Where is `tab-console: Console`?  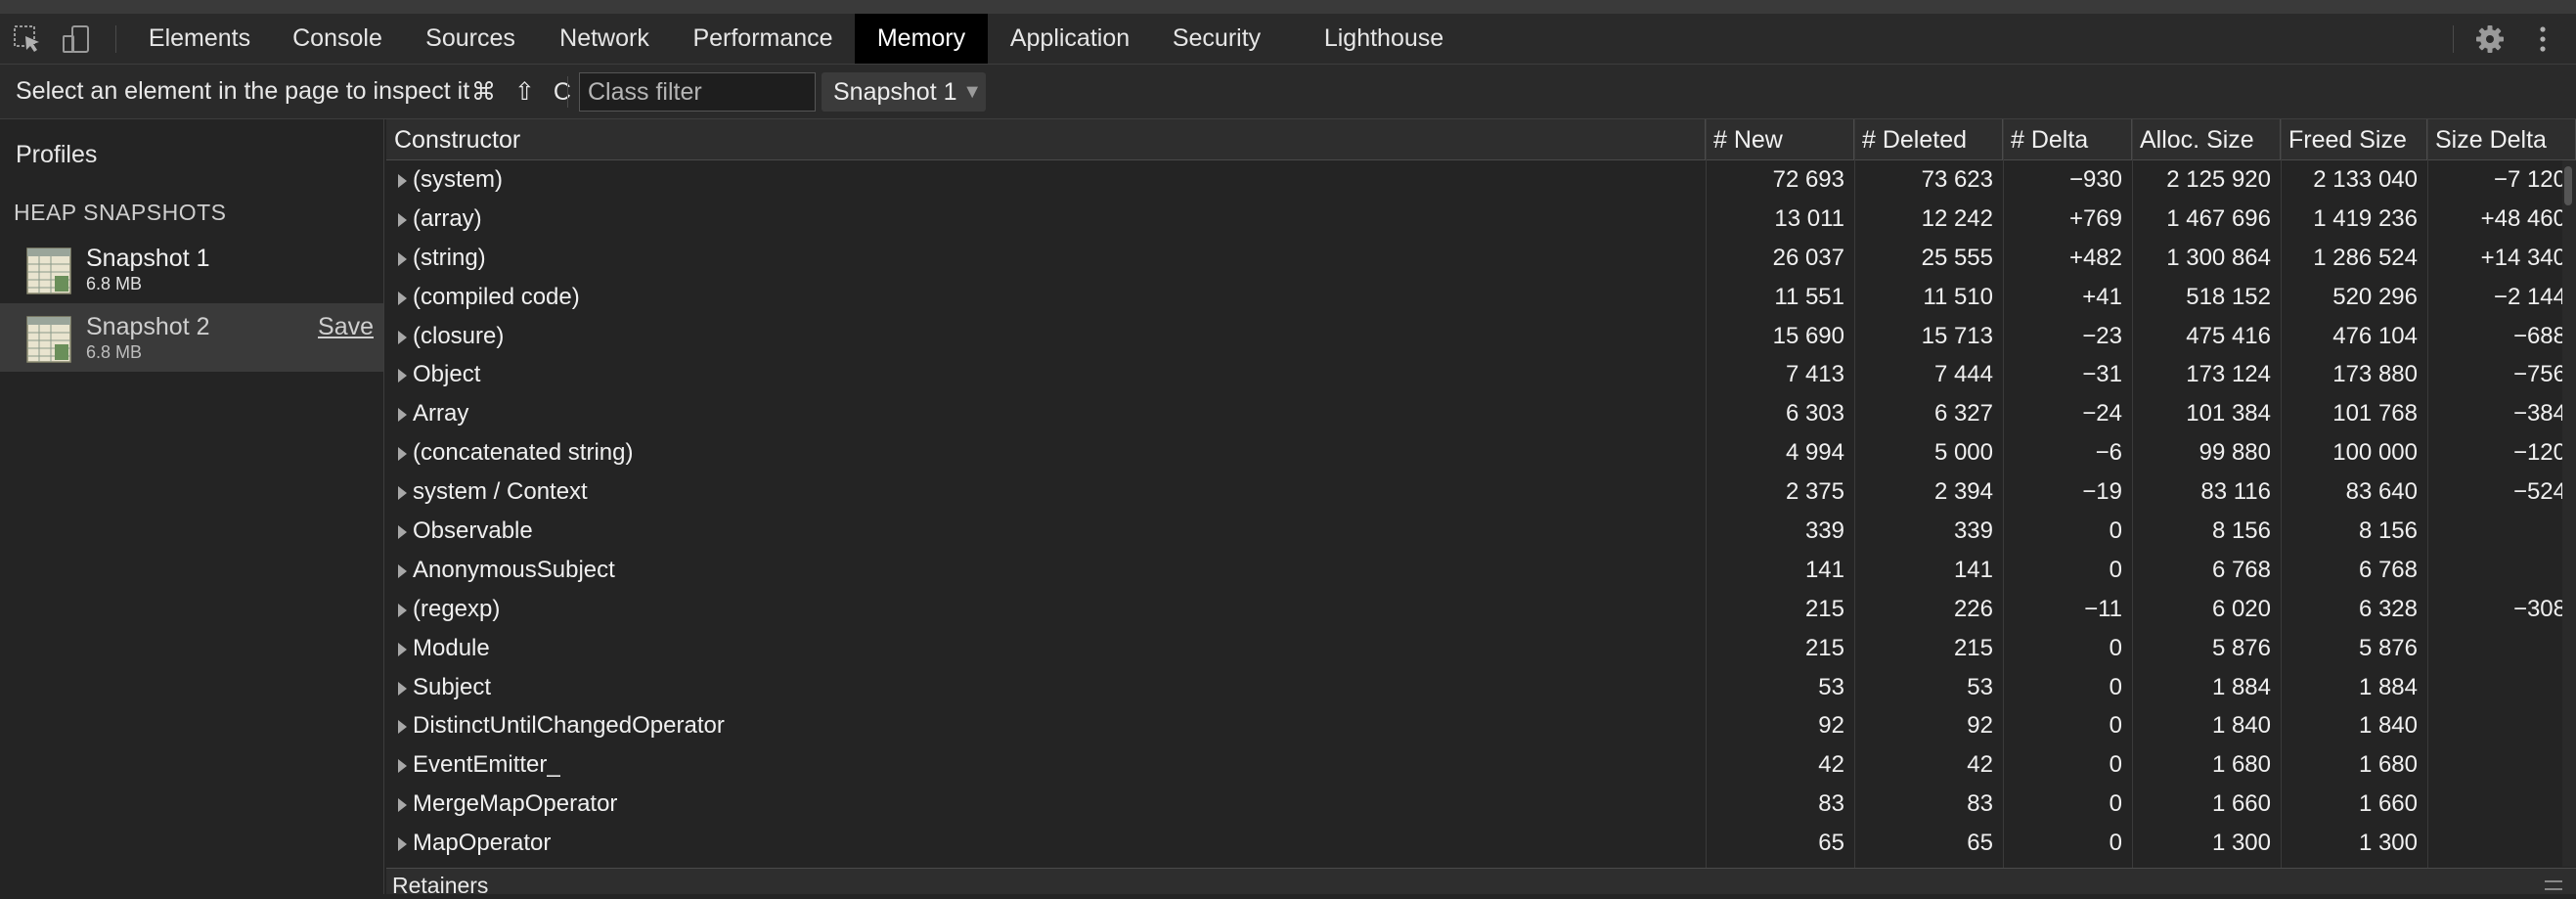 tab-console: Console is located at coordinates (337, 39).